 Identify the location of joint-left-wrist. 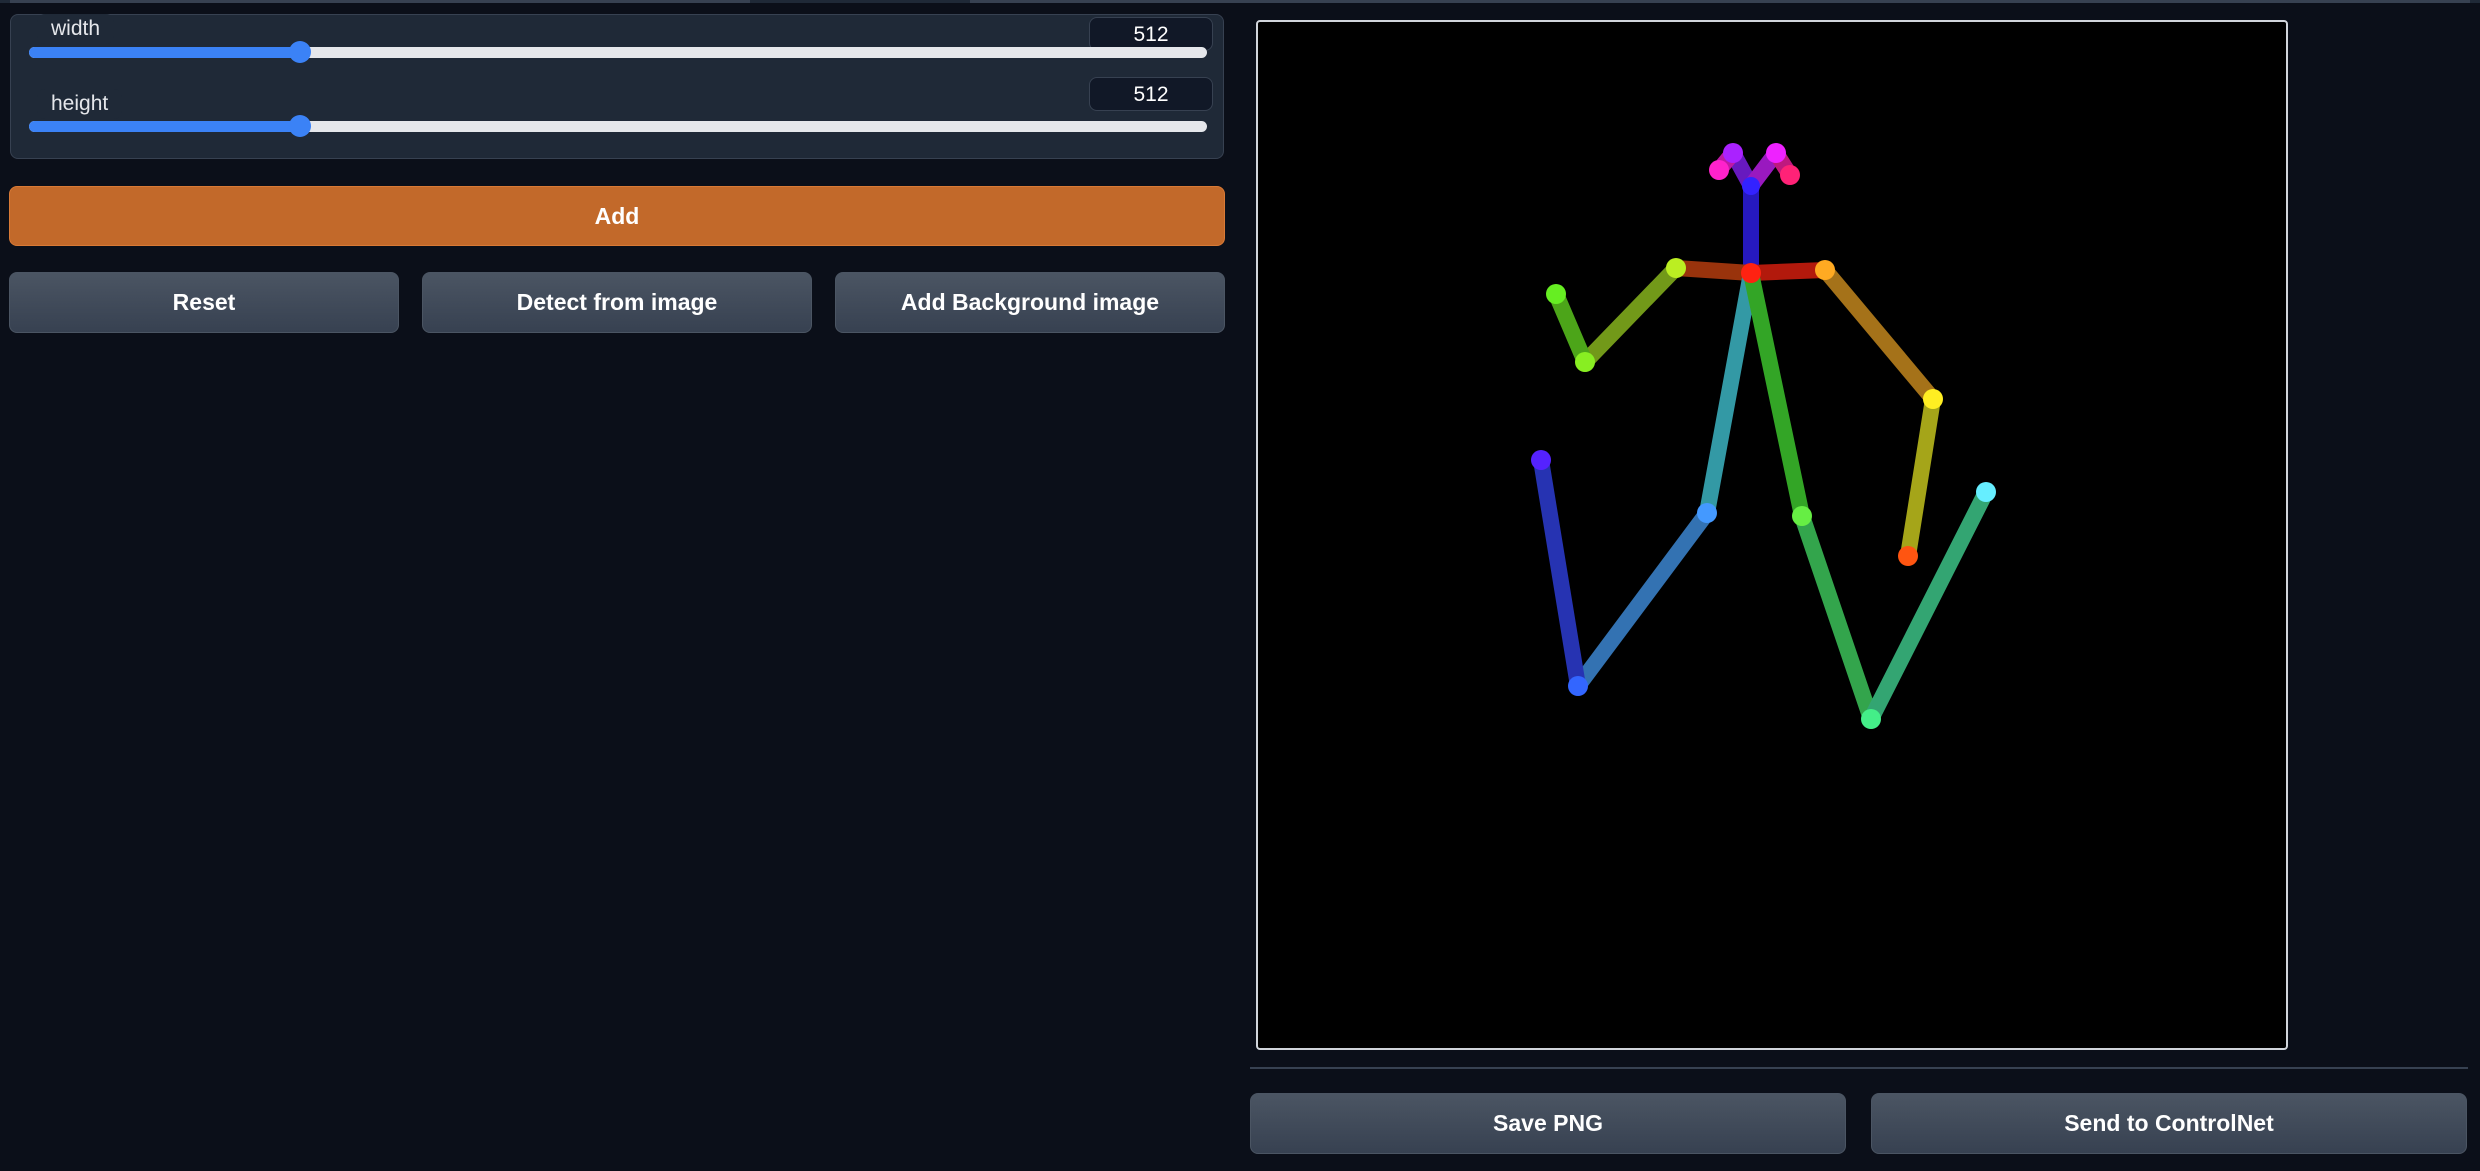
(1908, 556).